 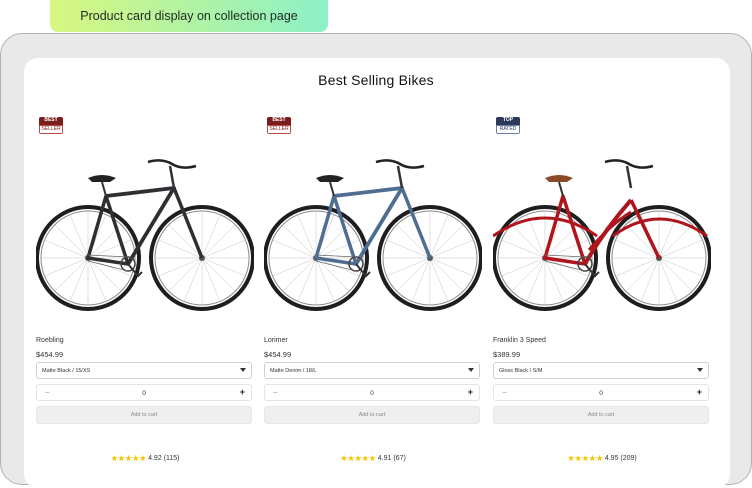 What do you see at coordinates (601, 370) in the screenshot?
I see `variant-select: Gloss Black / S/M` at bounding box center [601, 370].